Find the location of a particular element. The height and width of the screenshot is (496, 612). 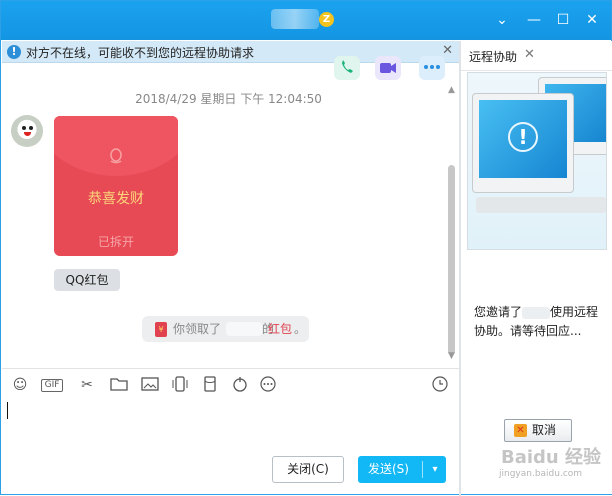

message-input is located at coordinates (230, 426).